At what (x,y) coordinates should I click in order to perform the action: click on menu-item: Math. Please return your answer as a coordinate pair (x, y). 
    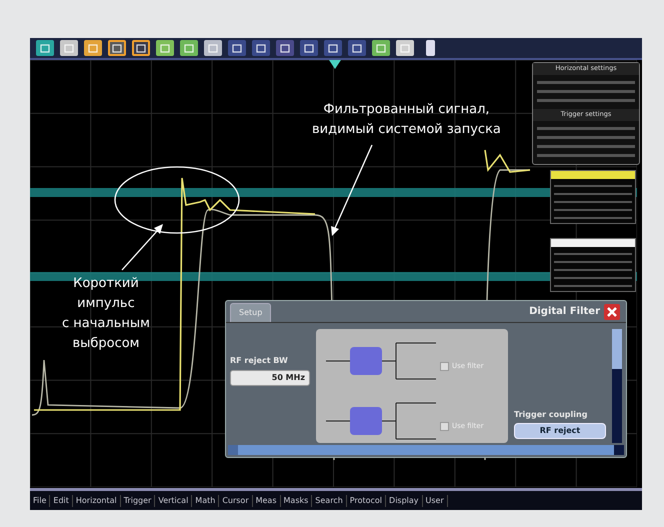
    Looking at the image, I should click on (206, 500).